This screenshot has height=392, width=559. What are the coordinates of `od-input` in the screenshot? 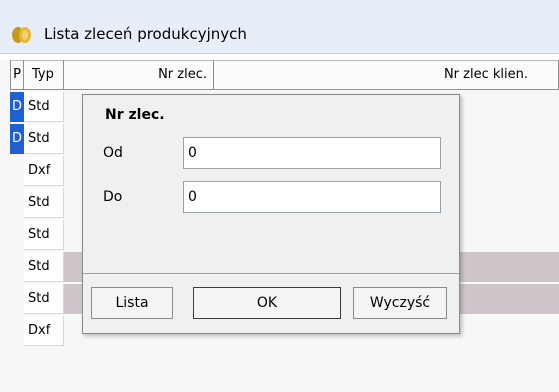 It's located at (312, 153).